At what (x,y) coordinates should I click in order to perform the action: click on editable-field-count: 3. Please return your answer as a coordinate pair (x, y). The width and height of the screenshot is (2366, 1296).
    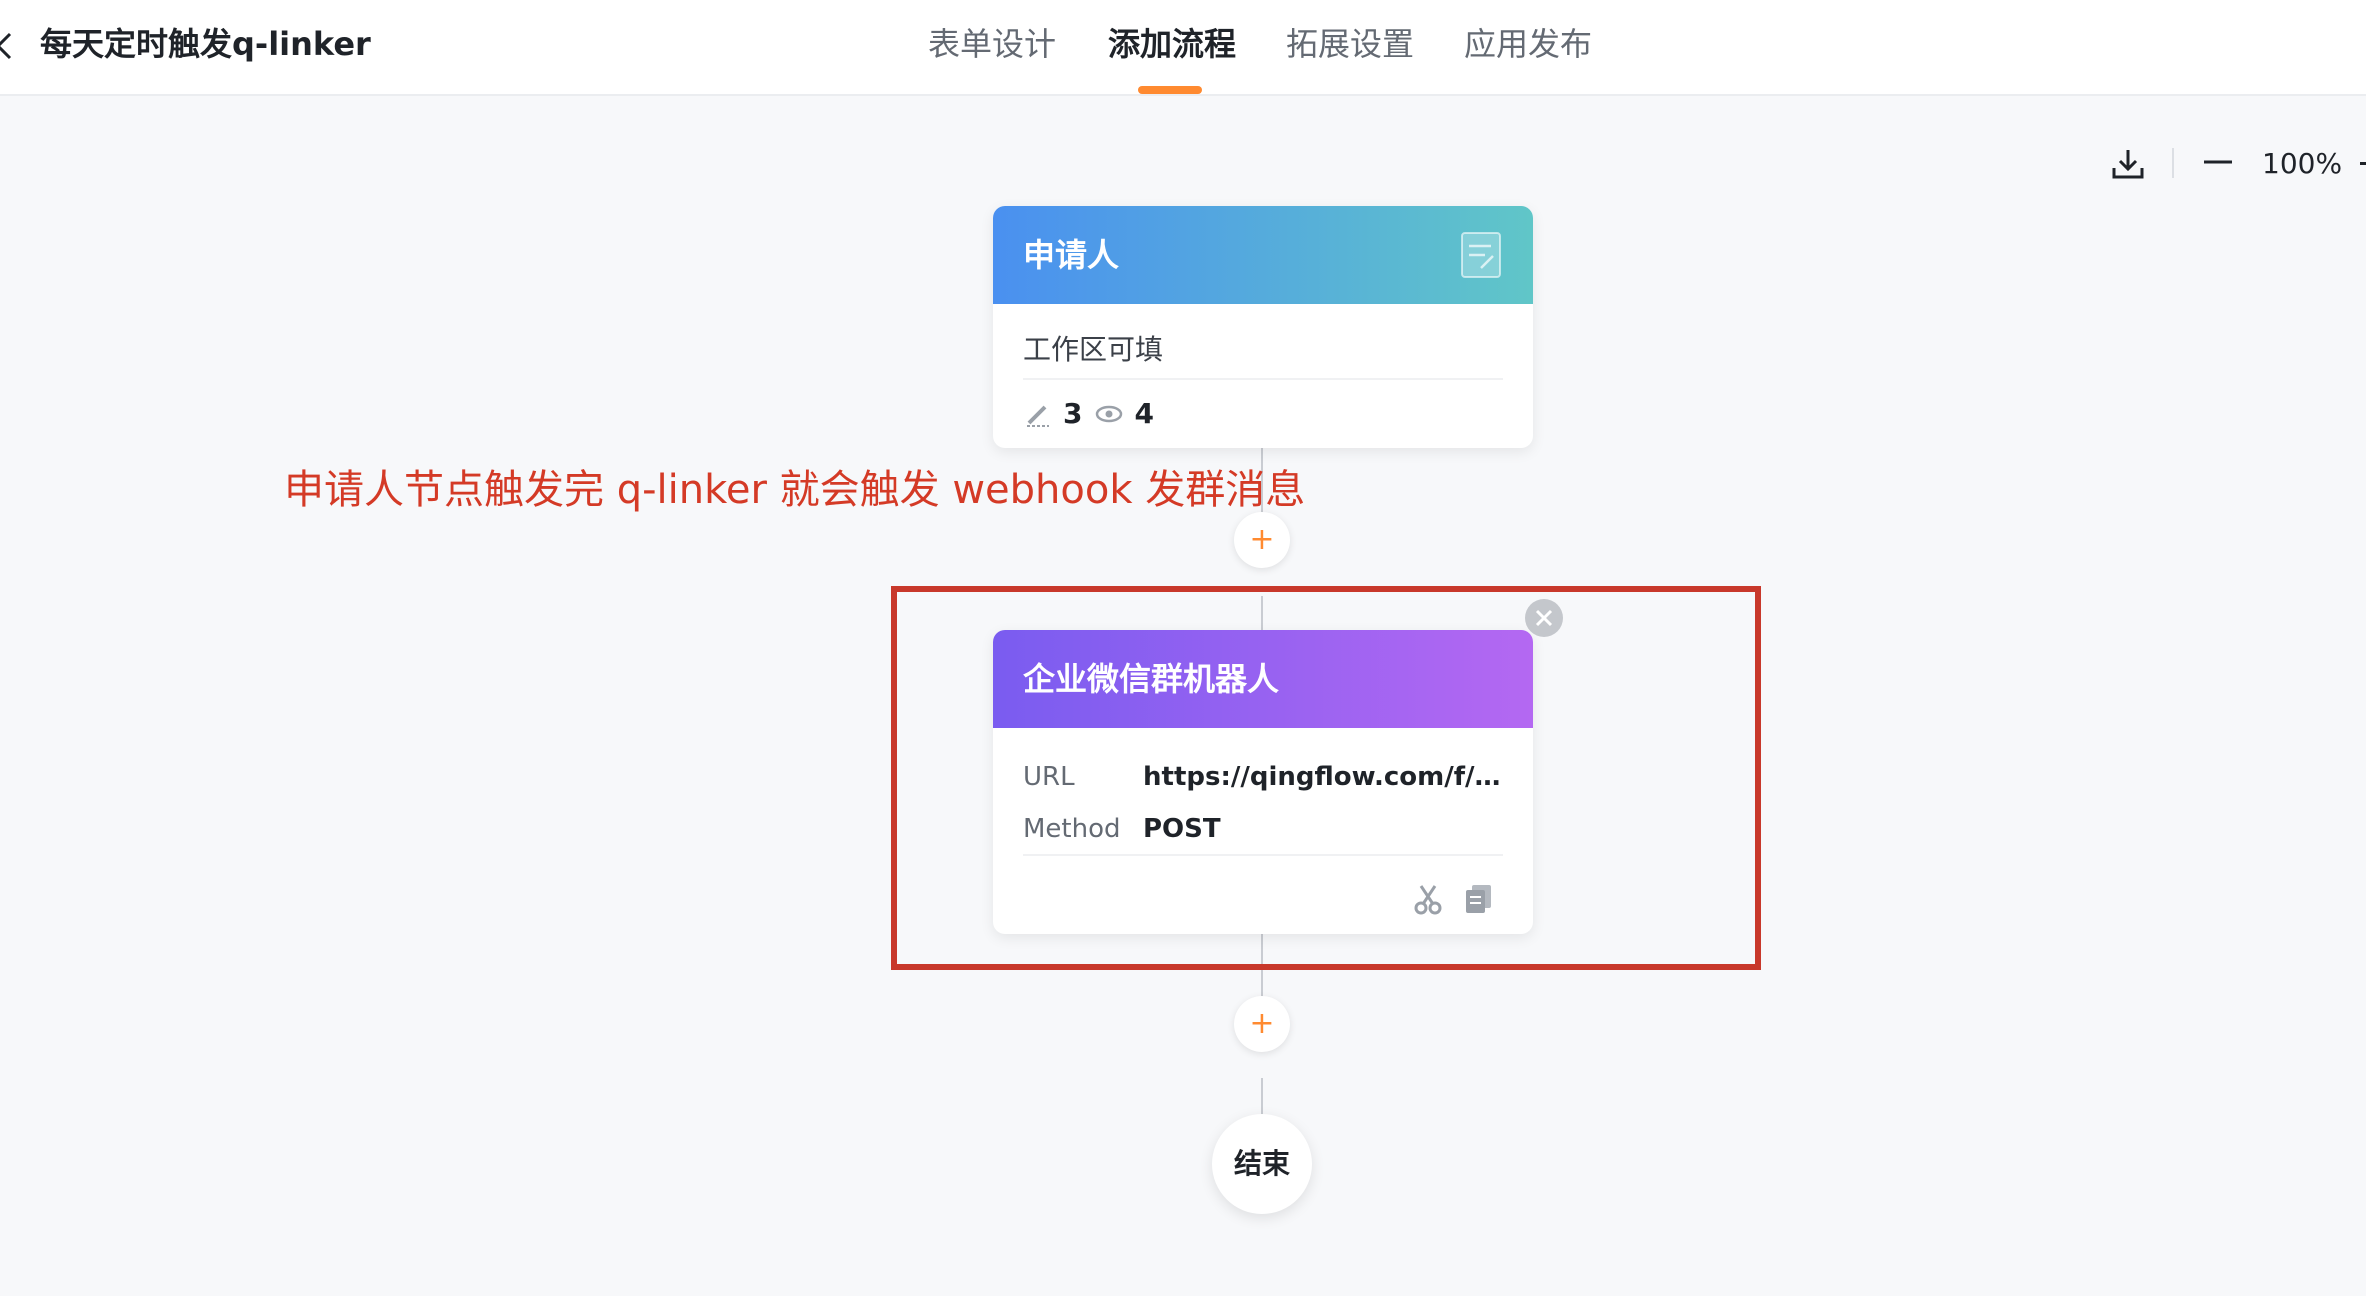
    Looking at the image, I should click on (1073, 413).